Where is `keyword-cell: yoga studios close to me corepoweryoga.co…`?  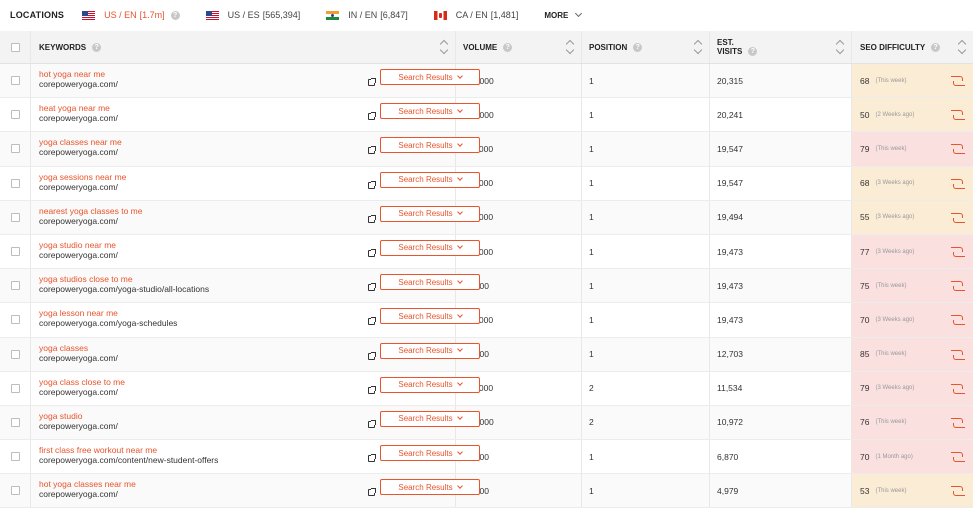
keyword-cell: yoga studios close to me corepoweryoga.co… is located at coordinates (255, 286).